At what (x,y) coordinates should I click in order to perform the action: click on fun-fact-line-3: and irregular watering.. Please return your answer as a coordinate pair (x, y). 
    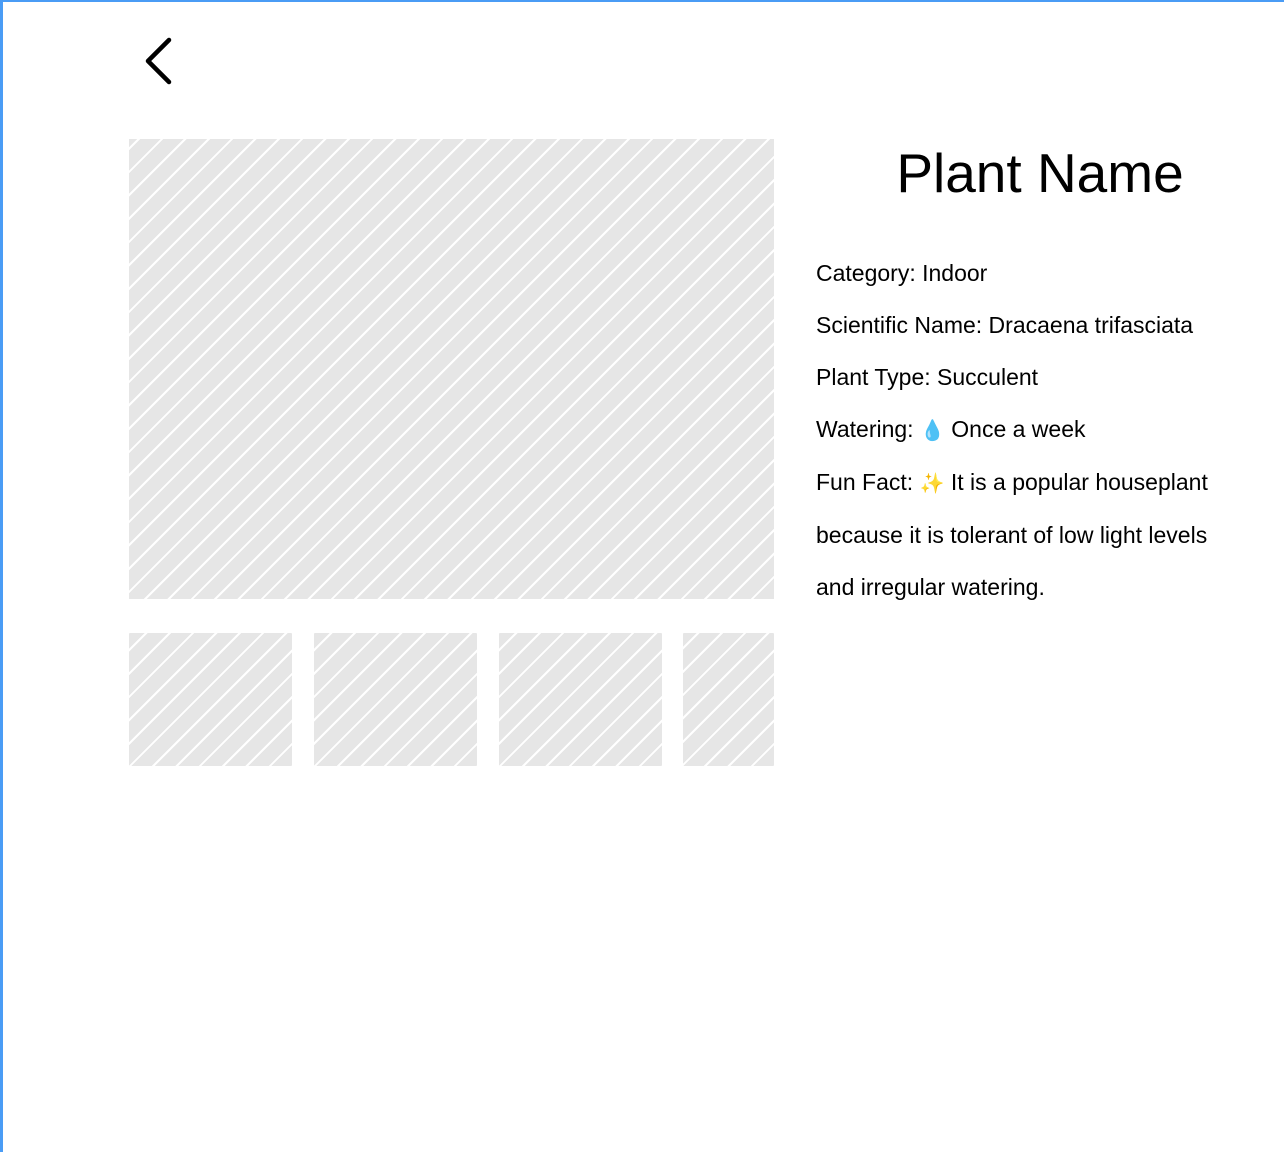
    Looking at the image, I should click on (930, 587).